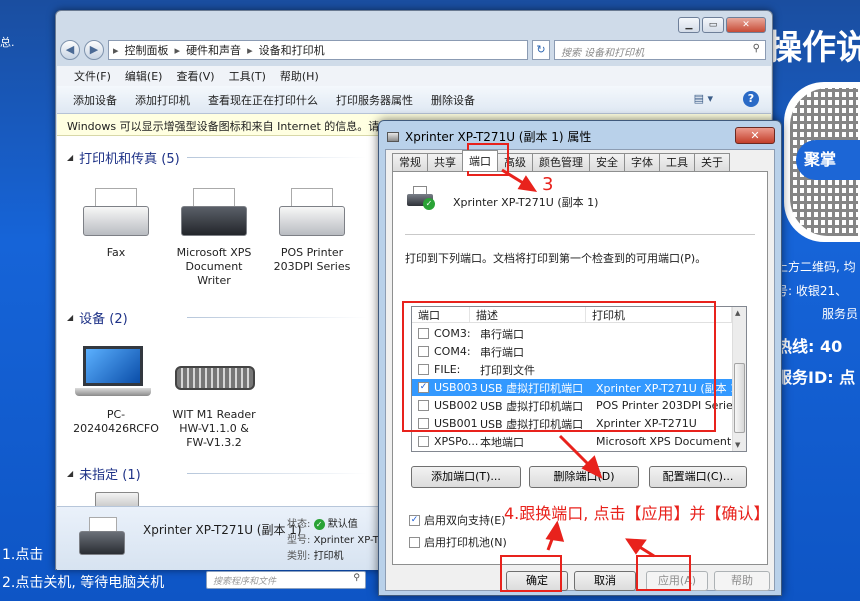 The height and width of the screenshot is (601, 860). Describe the element at coordinates (578, 363) in the screenshot. I see `annotation-arrows` at that location.